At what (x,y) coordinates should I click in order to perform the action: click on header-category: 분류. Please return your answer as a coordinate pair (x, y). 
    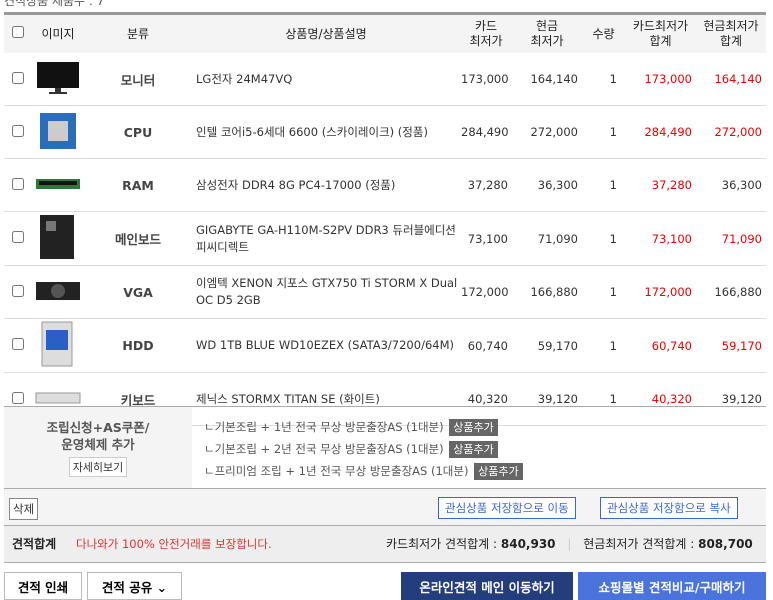
    Looking at the image, I should click on (138, 33).